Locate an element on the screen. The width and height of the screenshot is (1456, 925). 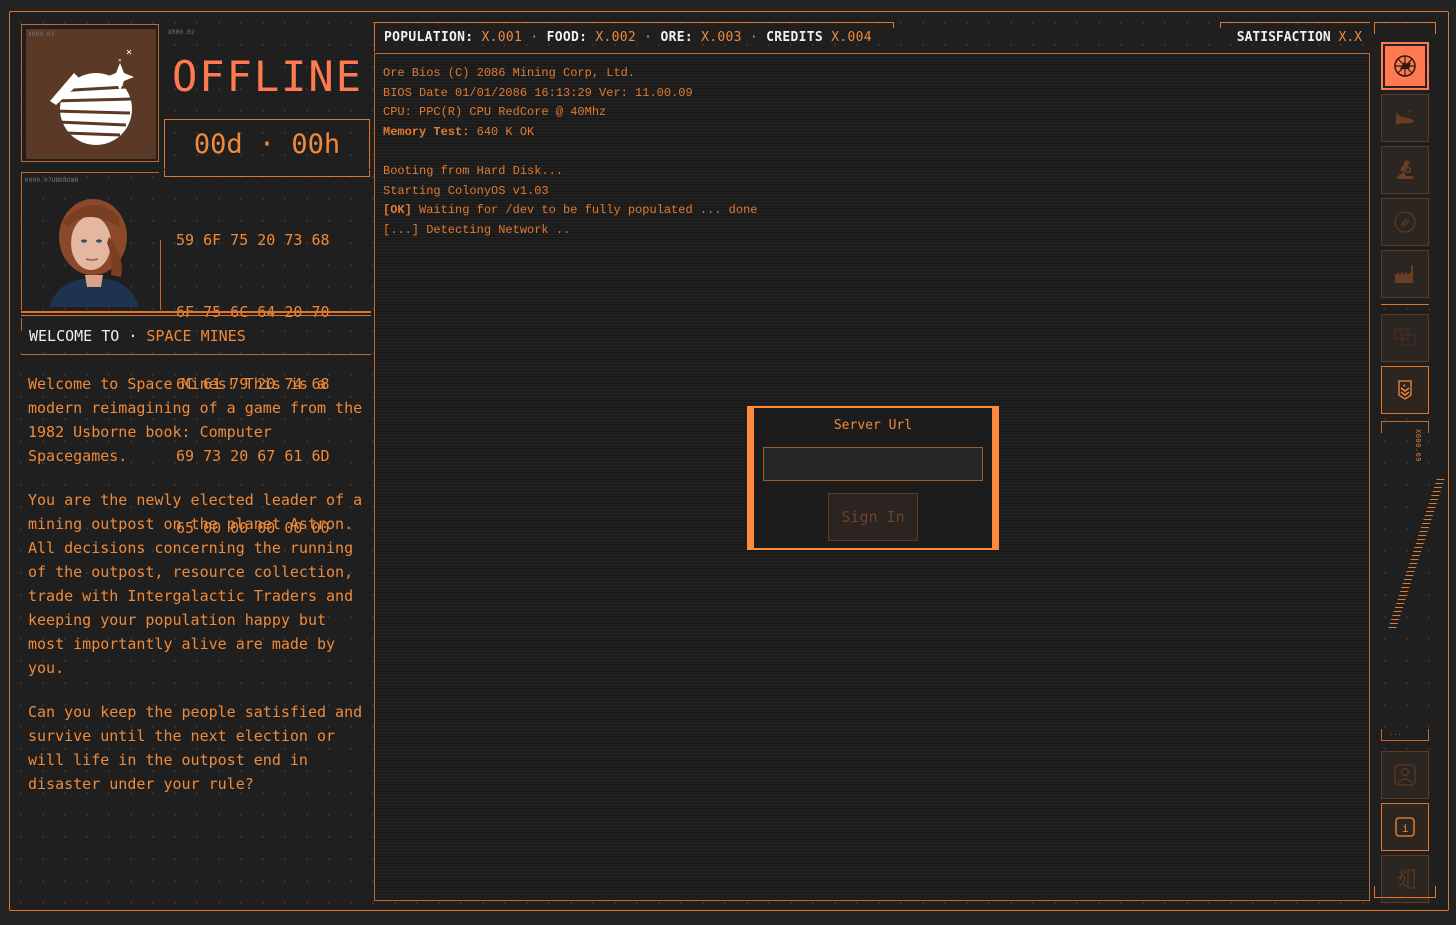
log-line-tag: [OK] is located at coordinates (397, 210).